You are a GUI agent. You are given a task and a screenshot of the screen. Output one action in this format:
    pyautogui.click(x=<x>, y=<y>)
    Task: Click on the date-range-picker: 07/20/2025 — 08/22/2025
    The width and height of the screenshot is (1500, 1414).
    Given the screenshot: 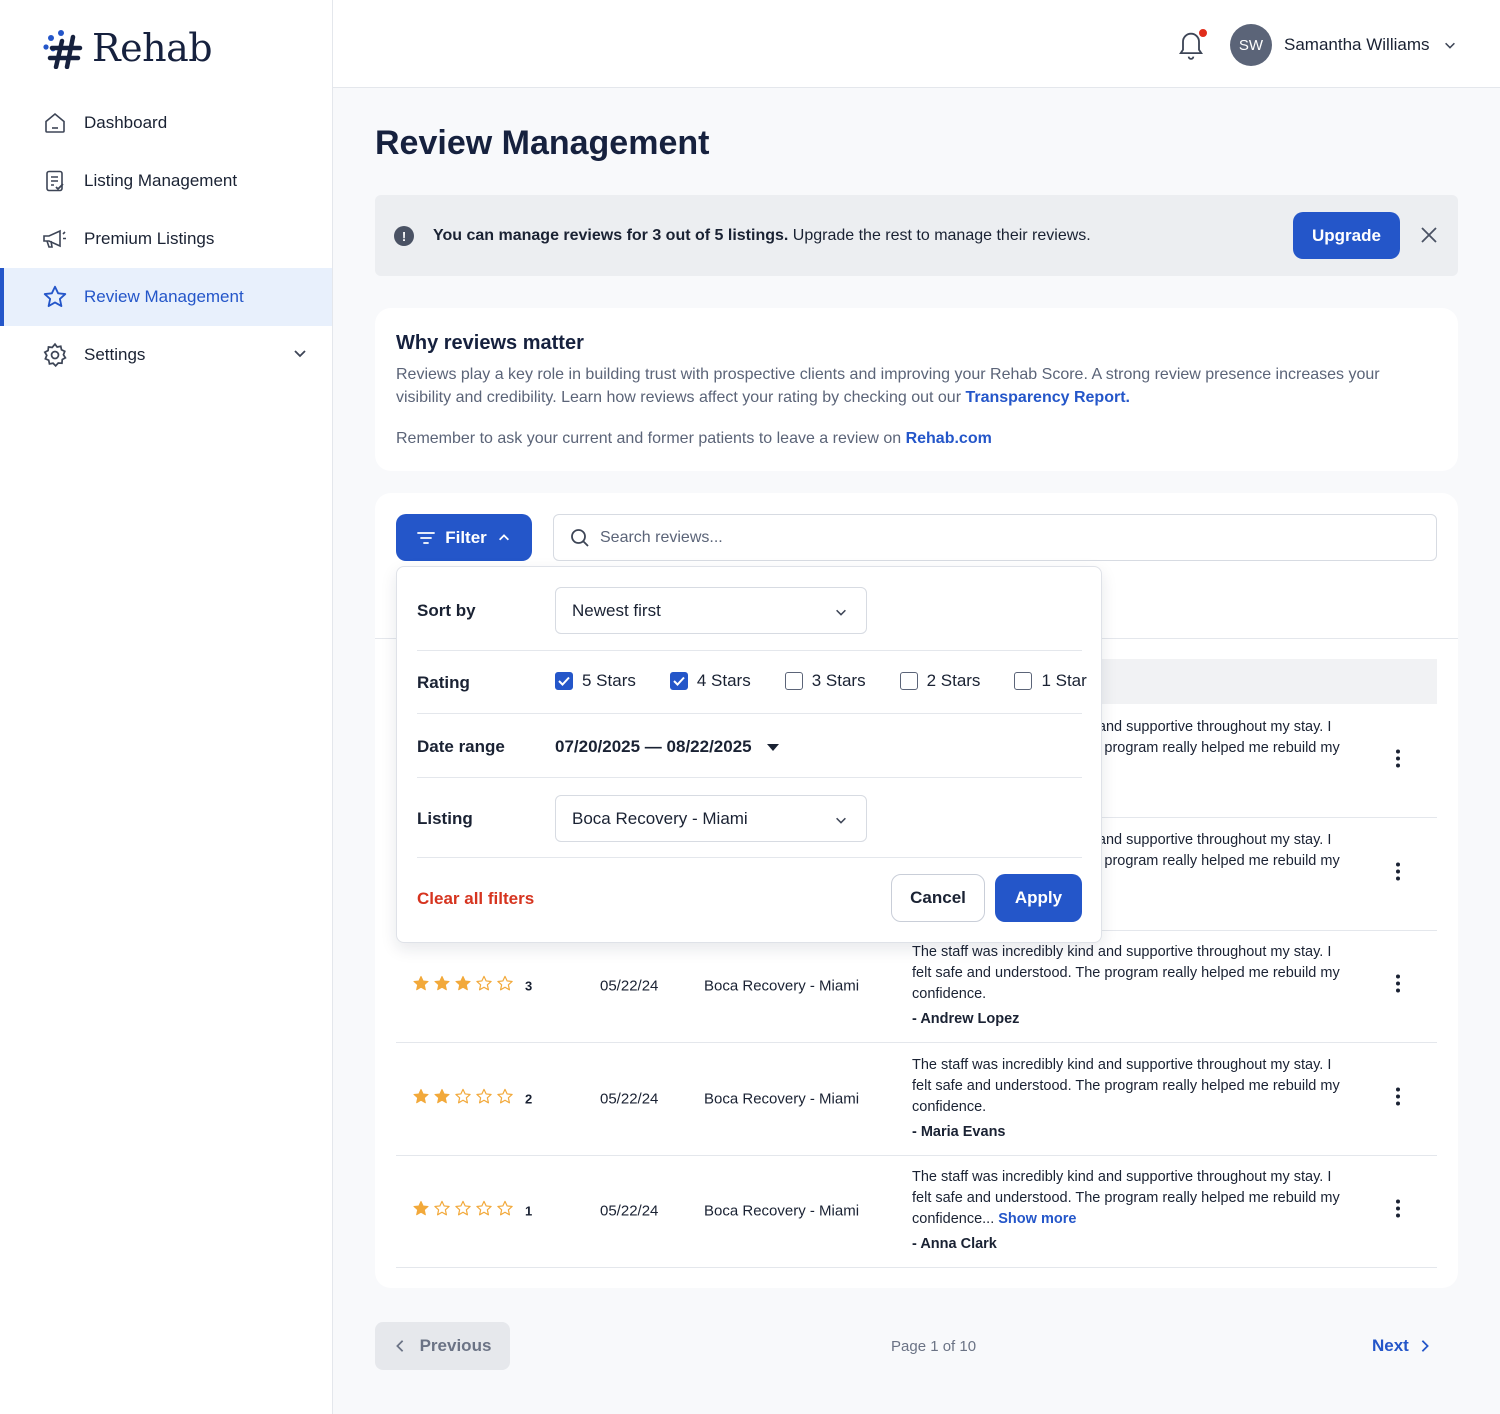 What is the action you would take?
    pyautogui.click(x=667, y=747)
    